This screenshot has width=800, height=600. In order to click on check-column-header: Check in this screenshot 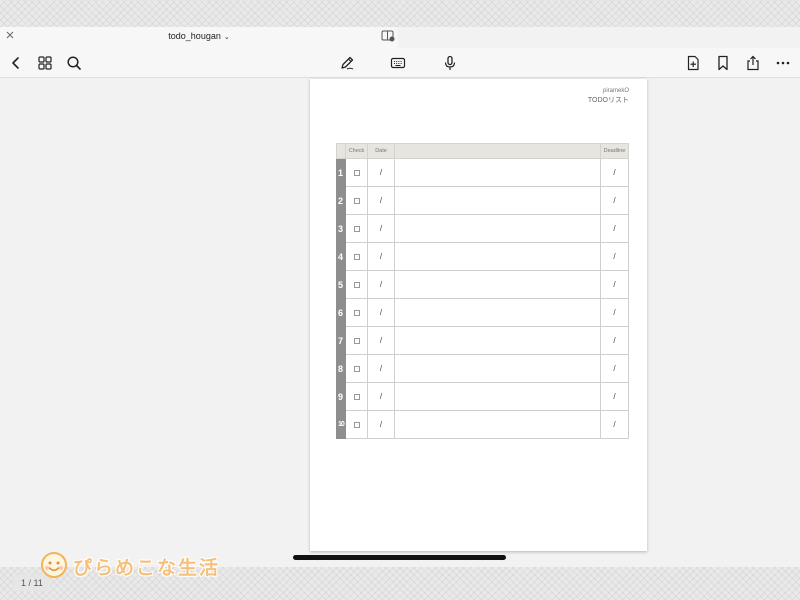, I will do `click(356, 151)`.